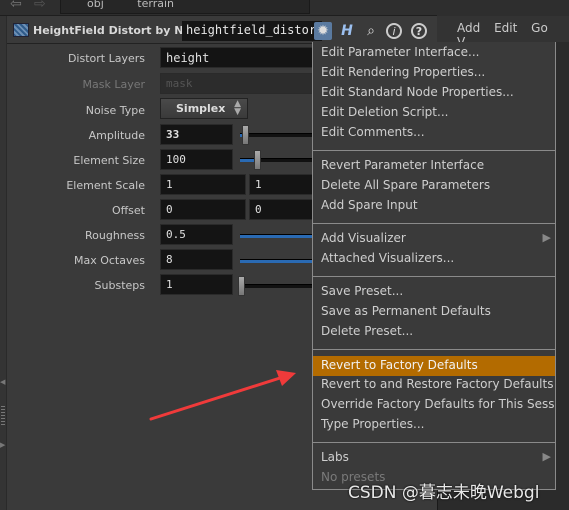 The width and height of the screenshot is (569, 510). I want to click on watermark: CSDN @暮志未晚Webgl, so click(444, 493).